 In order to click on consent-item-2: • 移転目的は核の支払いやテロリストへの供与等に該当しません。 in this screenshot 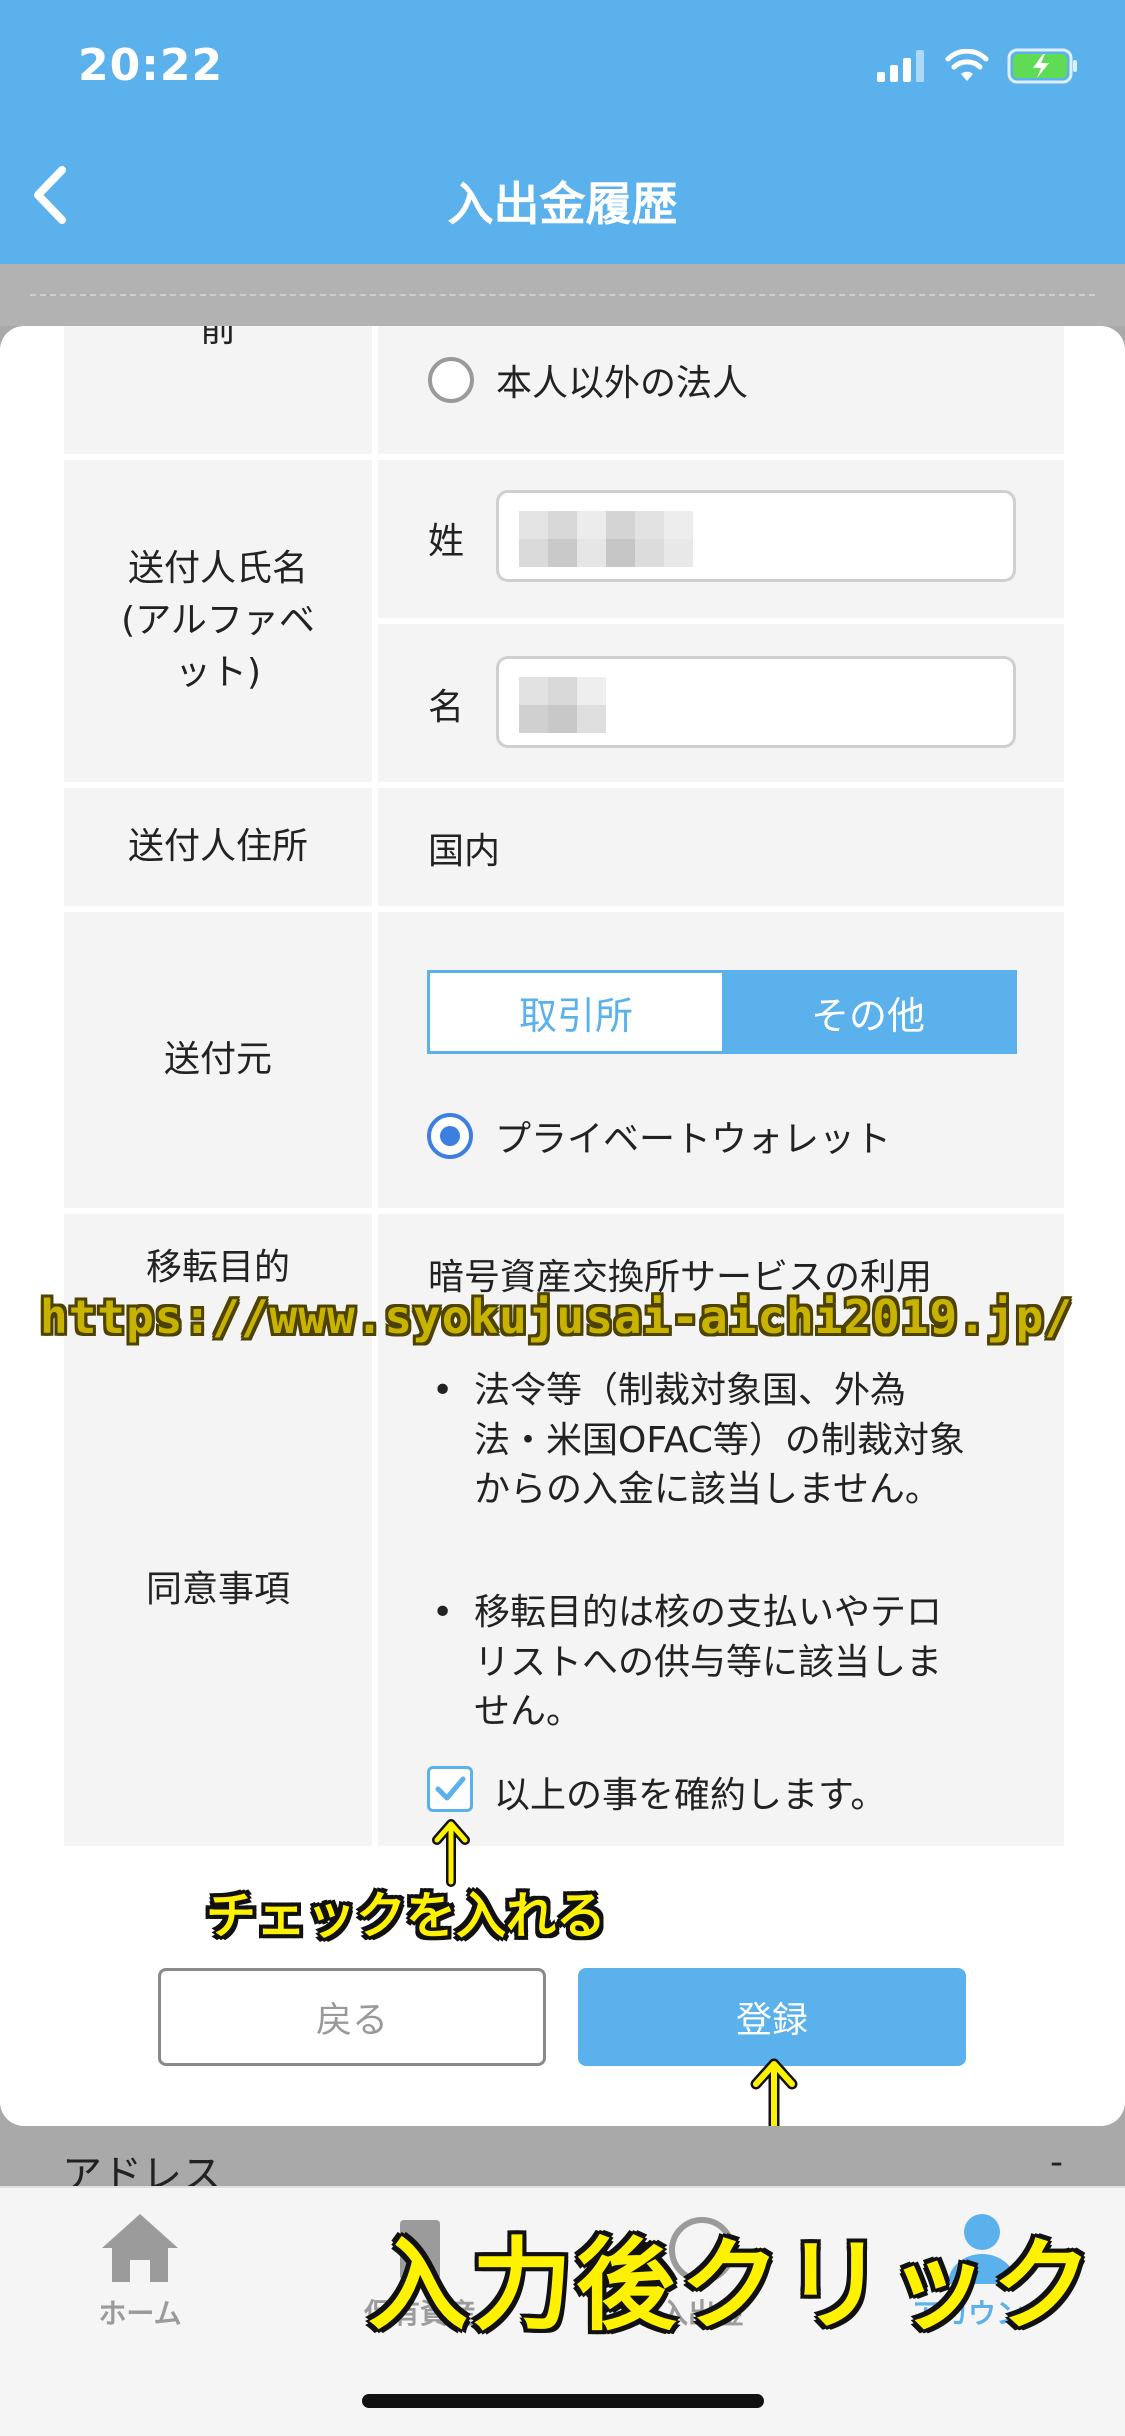, I will do `click(701, 1662)`.